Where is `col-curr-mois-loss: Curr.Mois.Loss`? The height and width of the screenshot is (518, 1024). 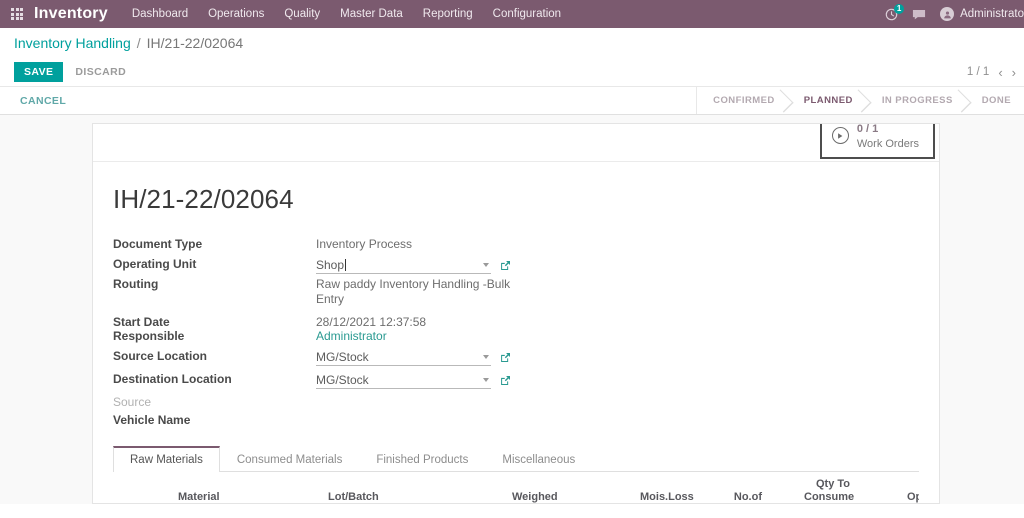 col-curr-mois-loss: Curr.Mois.Loss is located at coordinates (597, 487).